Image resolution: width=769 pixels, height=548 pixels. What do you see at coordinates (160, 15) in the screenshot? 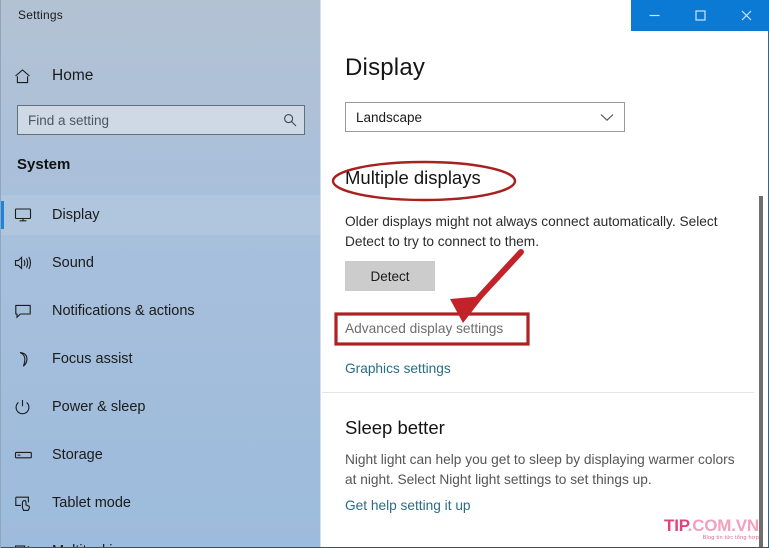
I see `sidebar-titlebar: Settings` at bounding box center [160, 15].